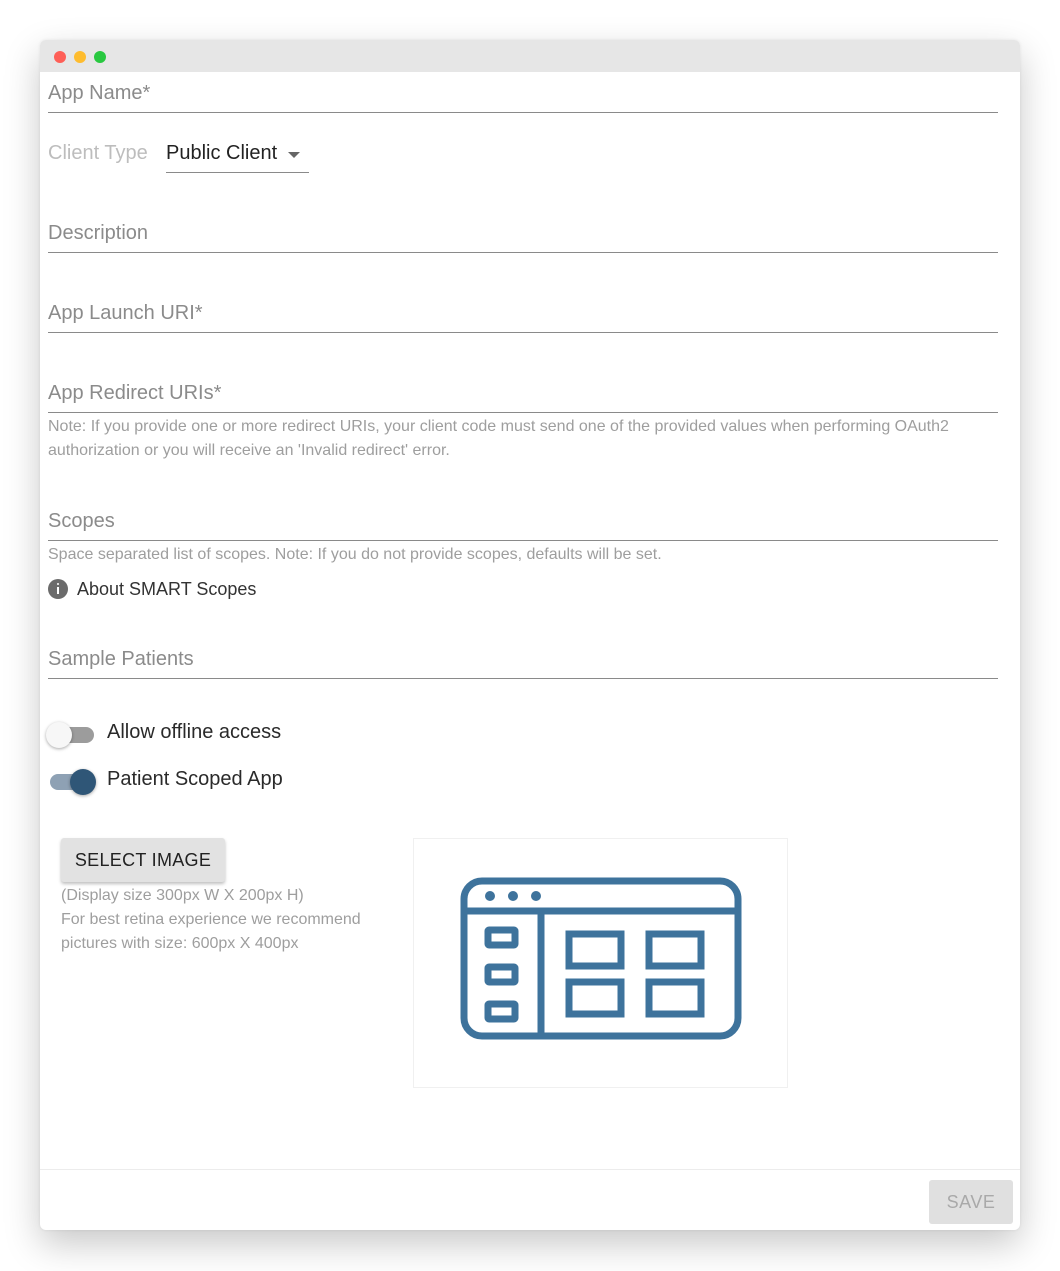 This screenshot has height=1271, width=1060. I want to click on about-smart-scopes-link: About SMART Scopes, so click(152, 589).